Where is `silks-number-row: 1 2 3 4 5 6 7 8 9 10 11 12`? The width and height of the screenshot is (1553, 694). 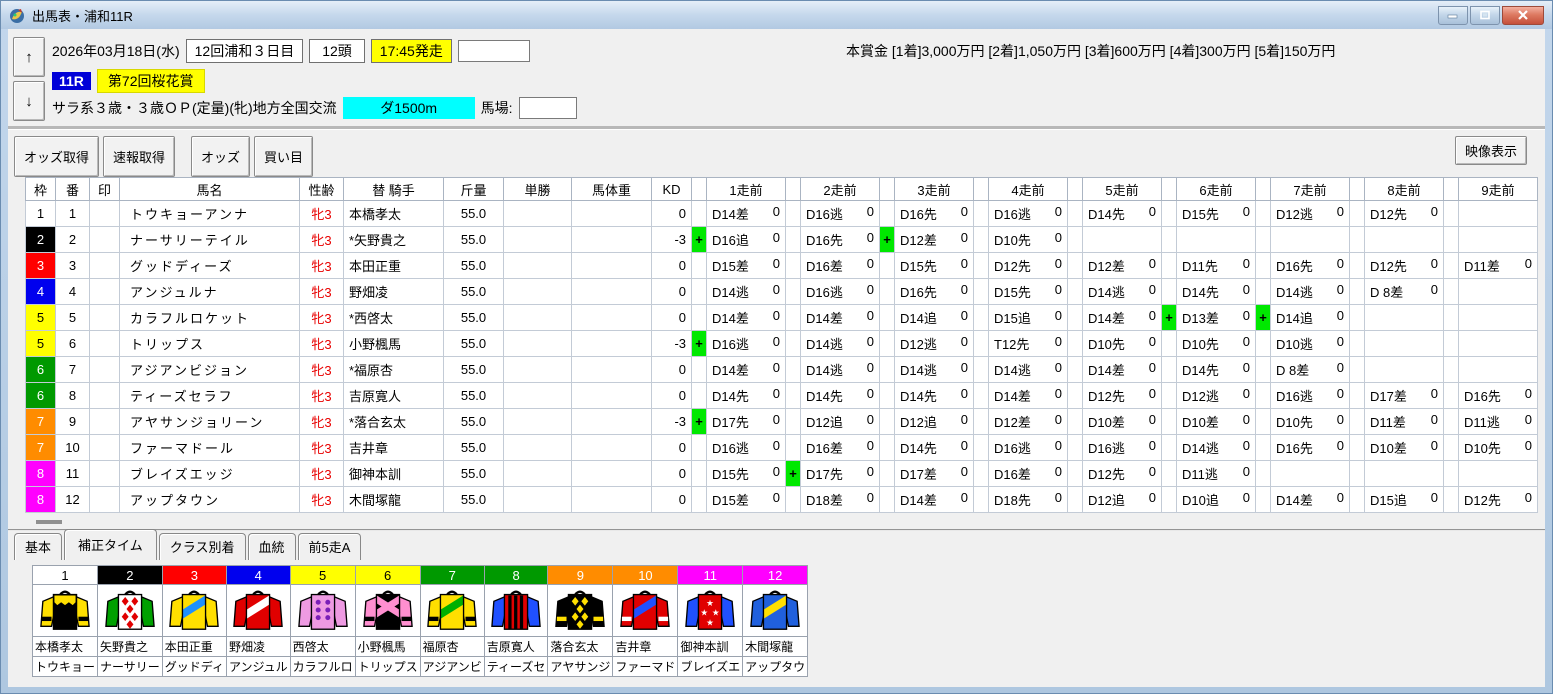 silks-number-row: 1 2 3 4 5 6 7 8 9 10 11 12 is located at coordinates (420, 575).